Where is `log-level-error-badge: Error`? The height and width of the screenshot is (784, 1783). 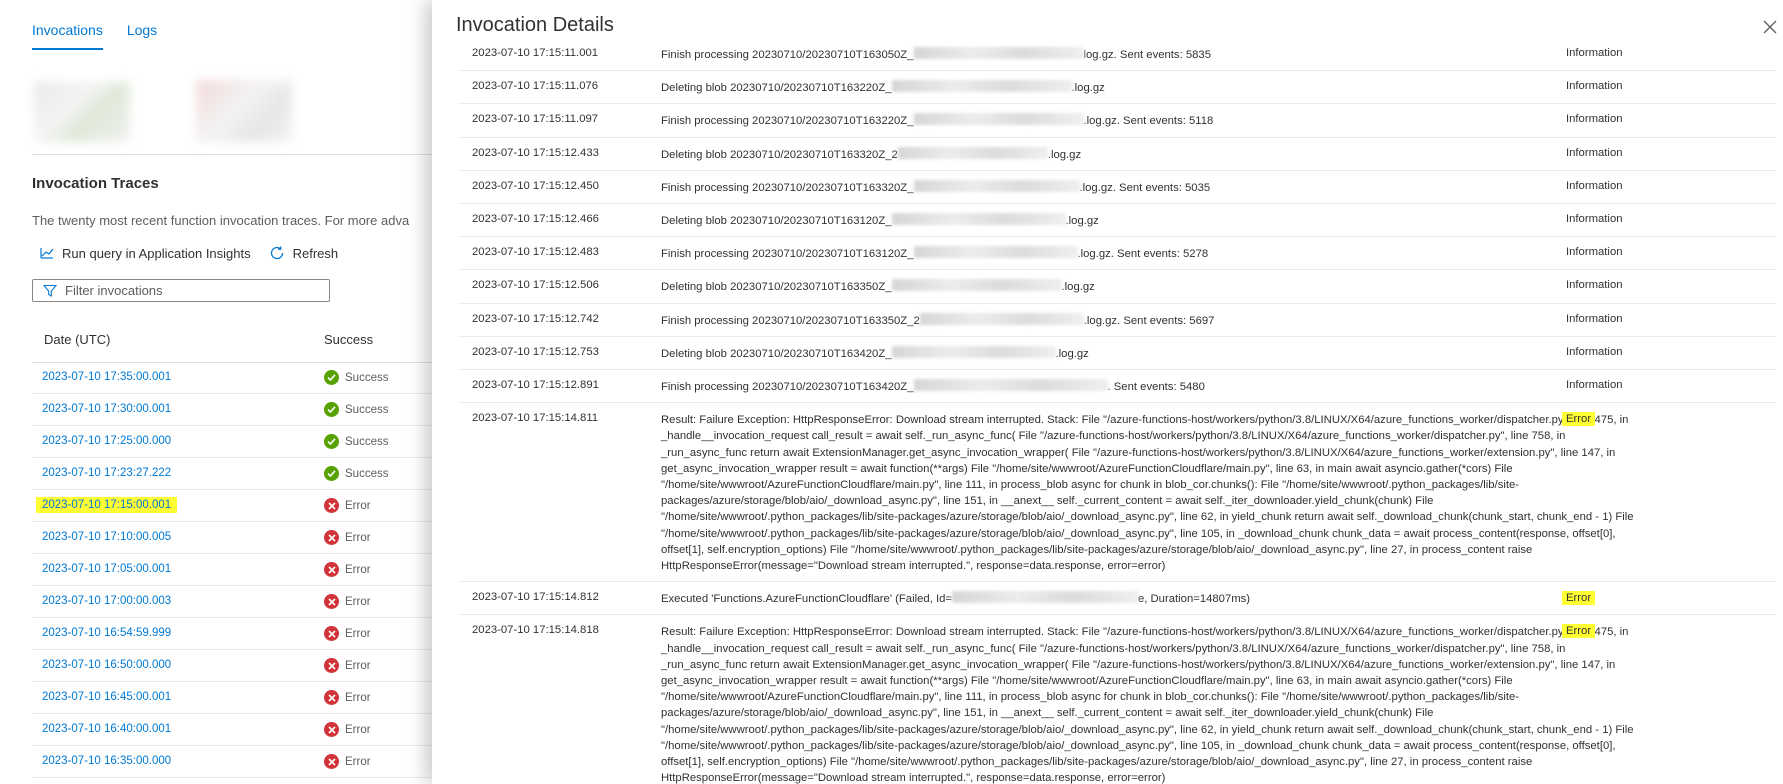
log-level-error-badge: Error is located at coordinates (1579, 598).